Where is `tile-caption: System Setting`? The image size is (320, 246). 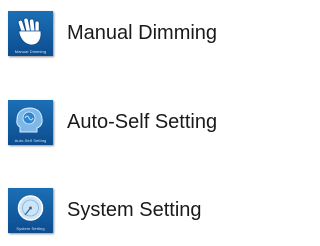 tile-caption: System Setting is located at coordinates (30, 228).